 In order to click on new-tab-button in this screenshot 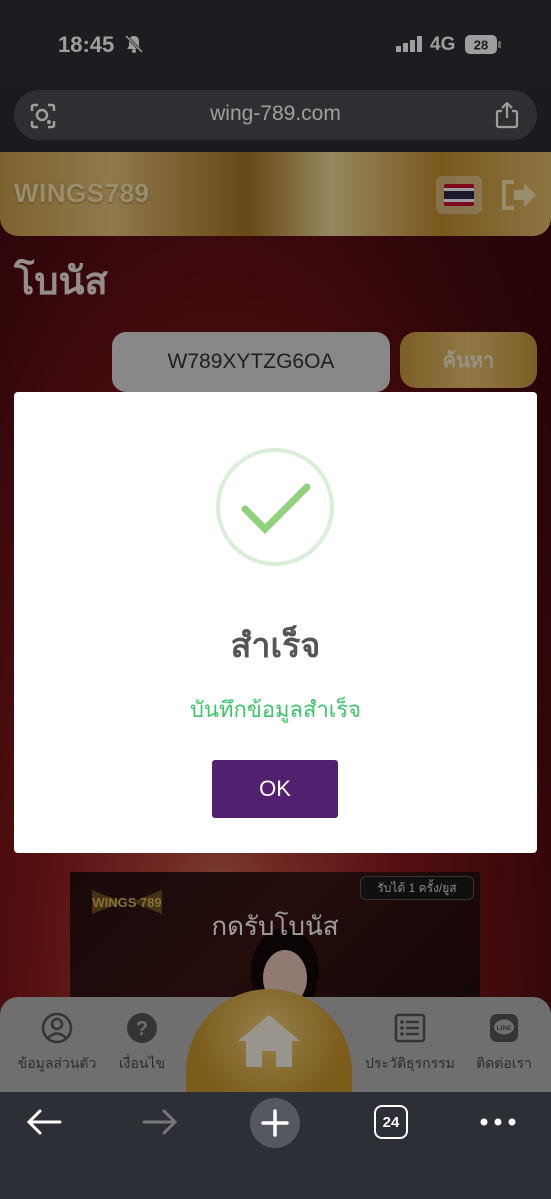, I will do `click(275, 1123)`.